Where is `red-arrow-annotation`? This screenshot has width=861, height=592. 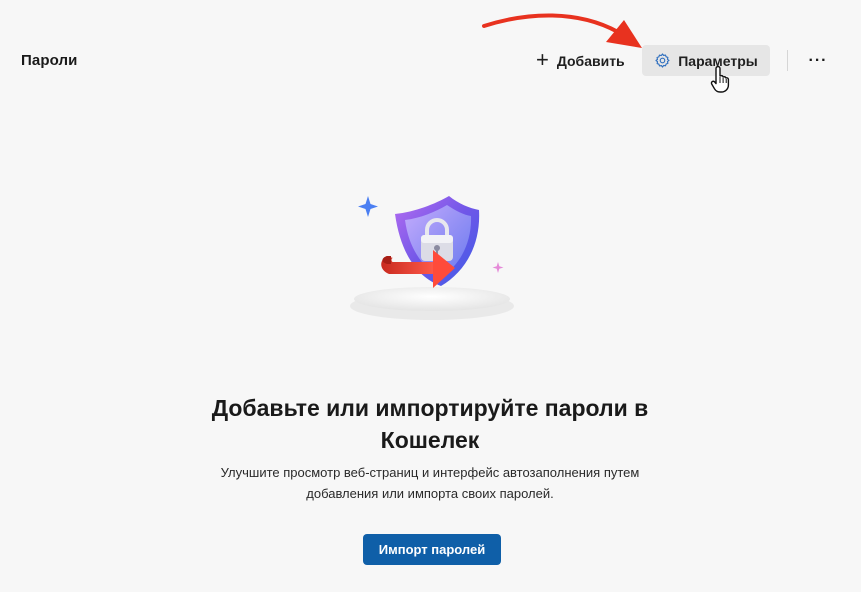 red-arrow-annotation is located at coordinates (562, 30).